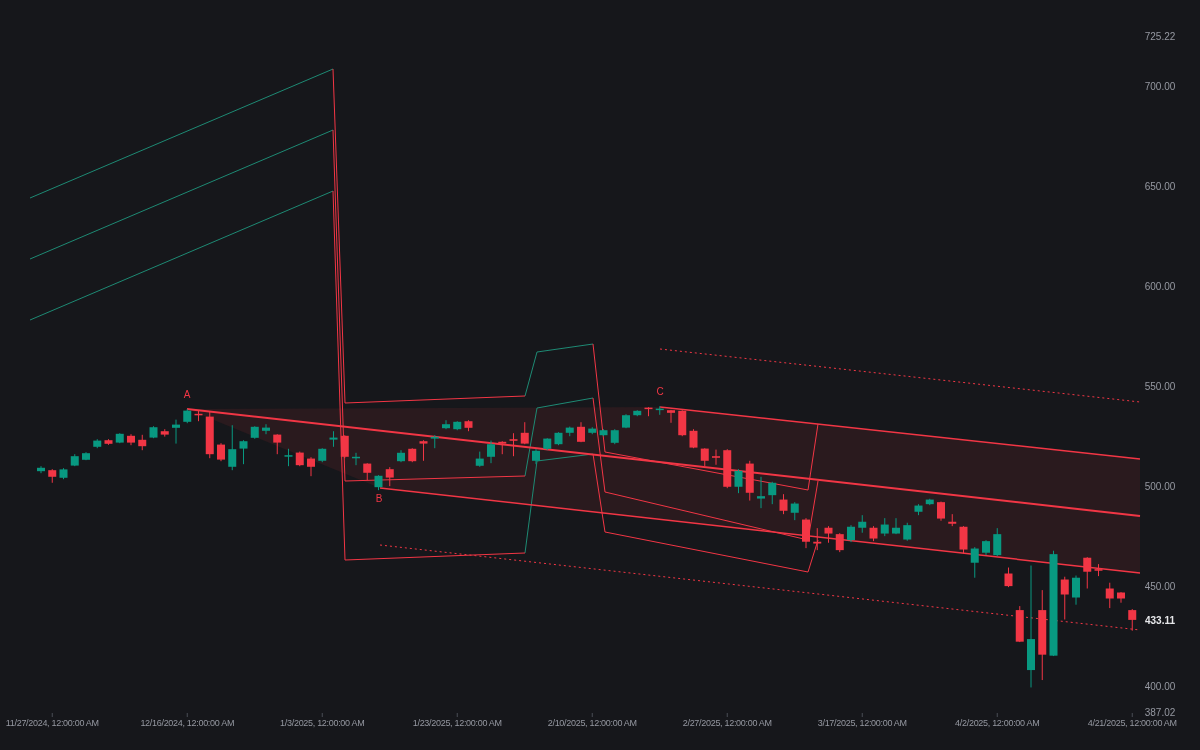 This screenshot has width=1200, height=750. I want to click on y-tick-label: 550.00, so click(1160, 387).